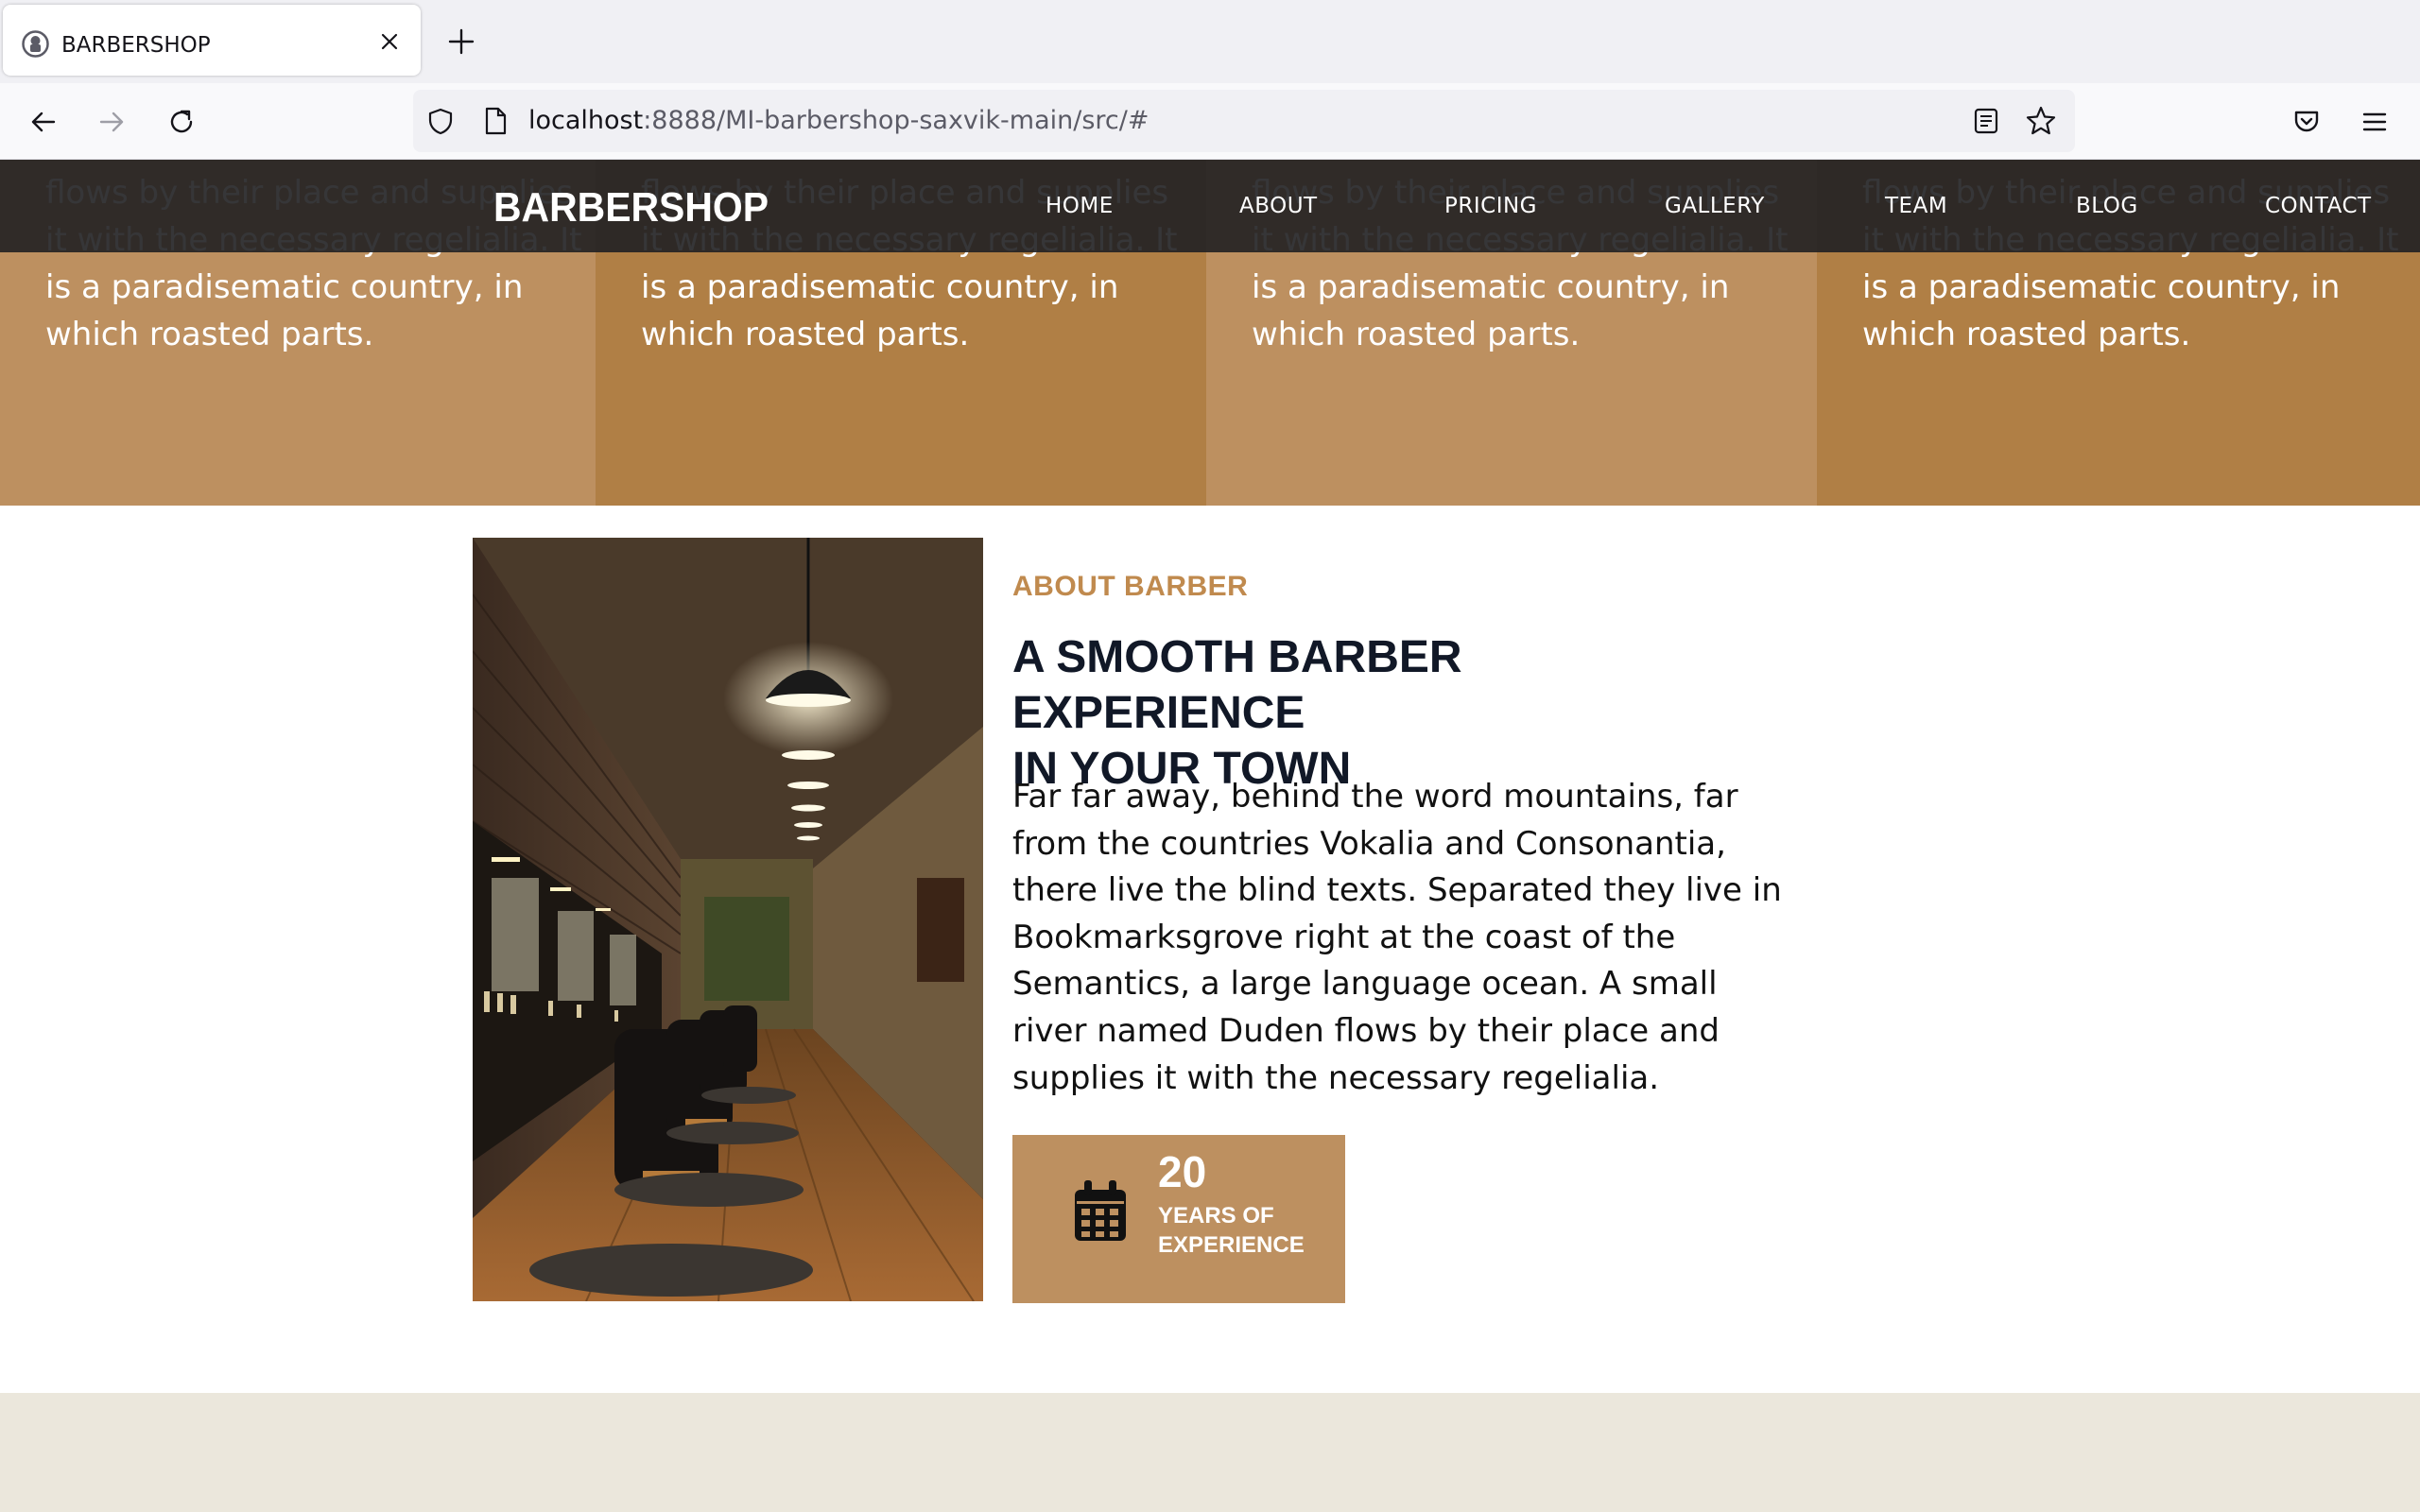  What do you see at coordinates (496, 121) in the screenshot?
I see `page-icon` at bounding box center [496, 121].